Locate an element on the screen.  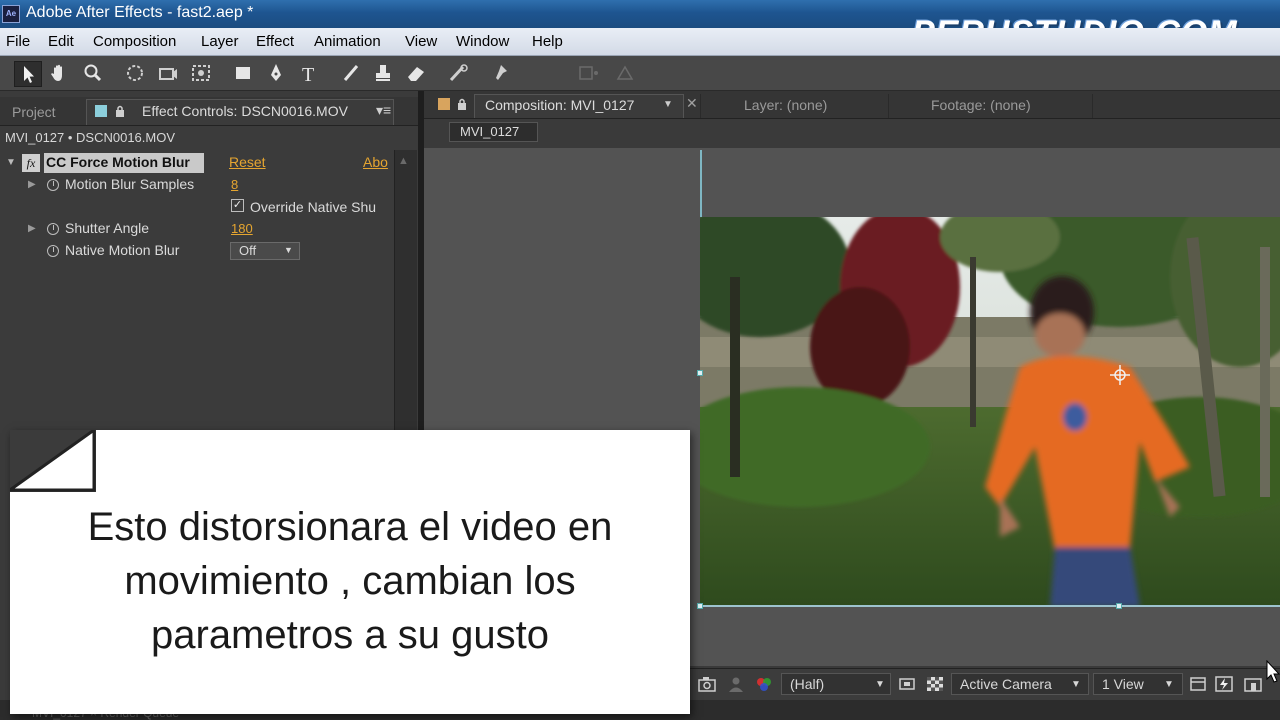
effect-controls-color-chip is located at coordinates (101, 111).